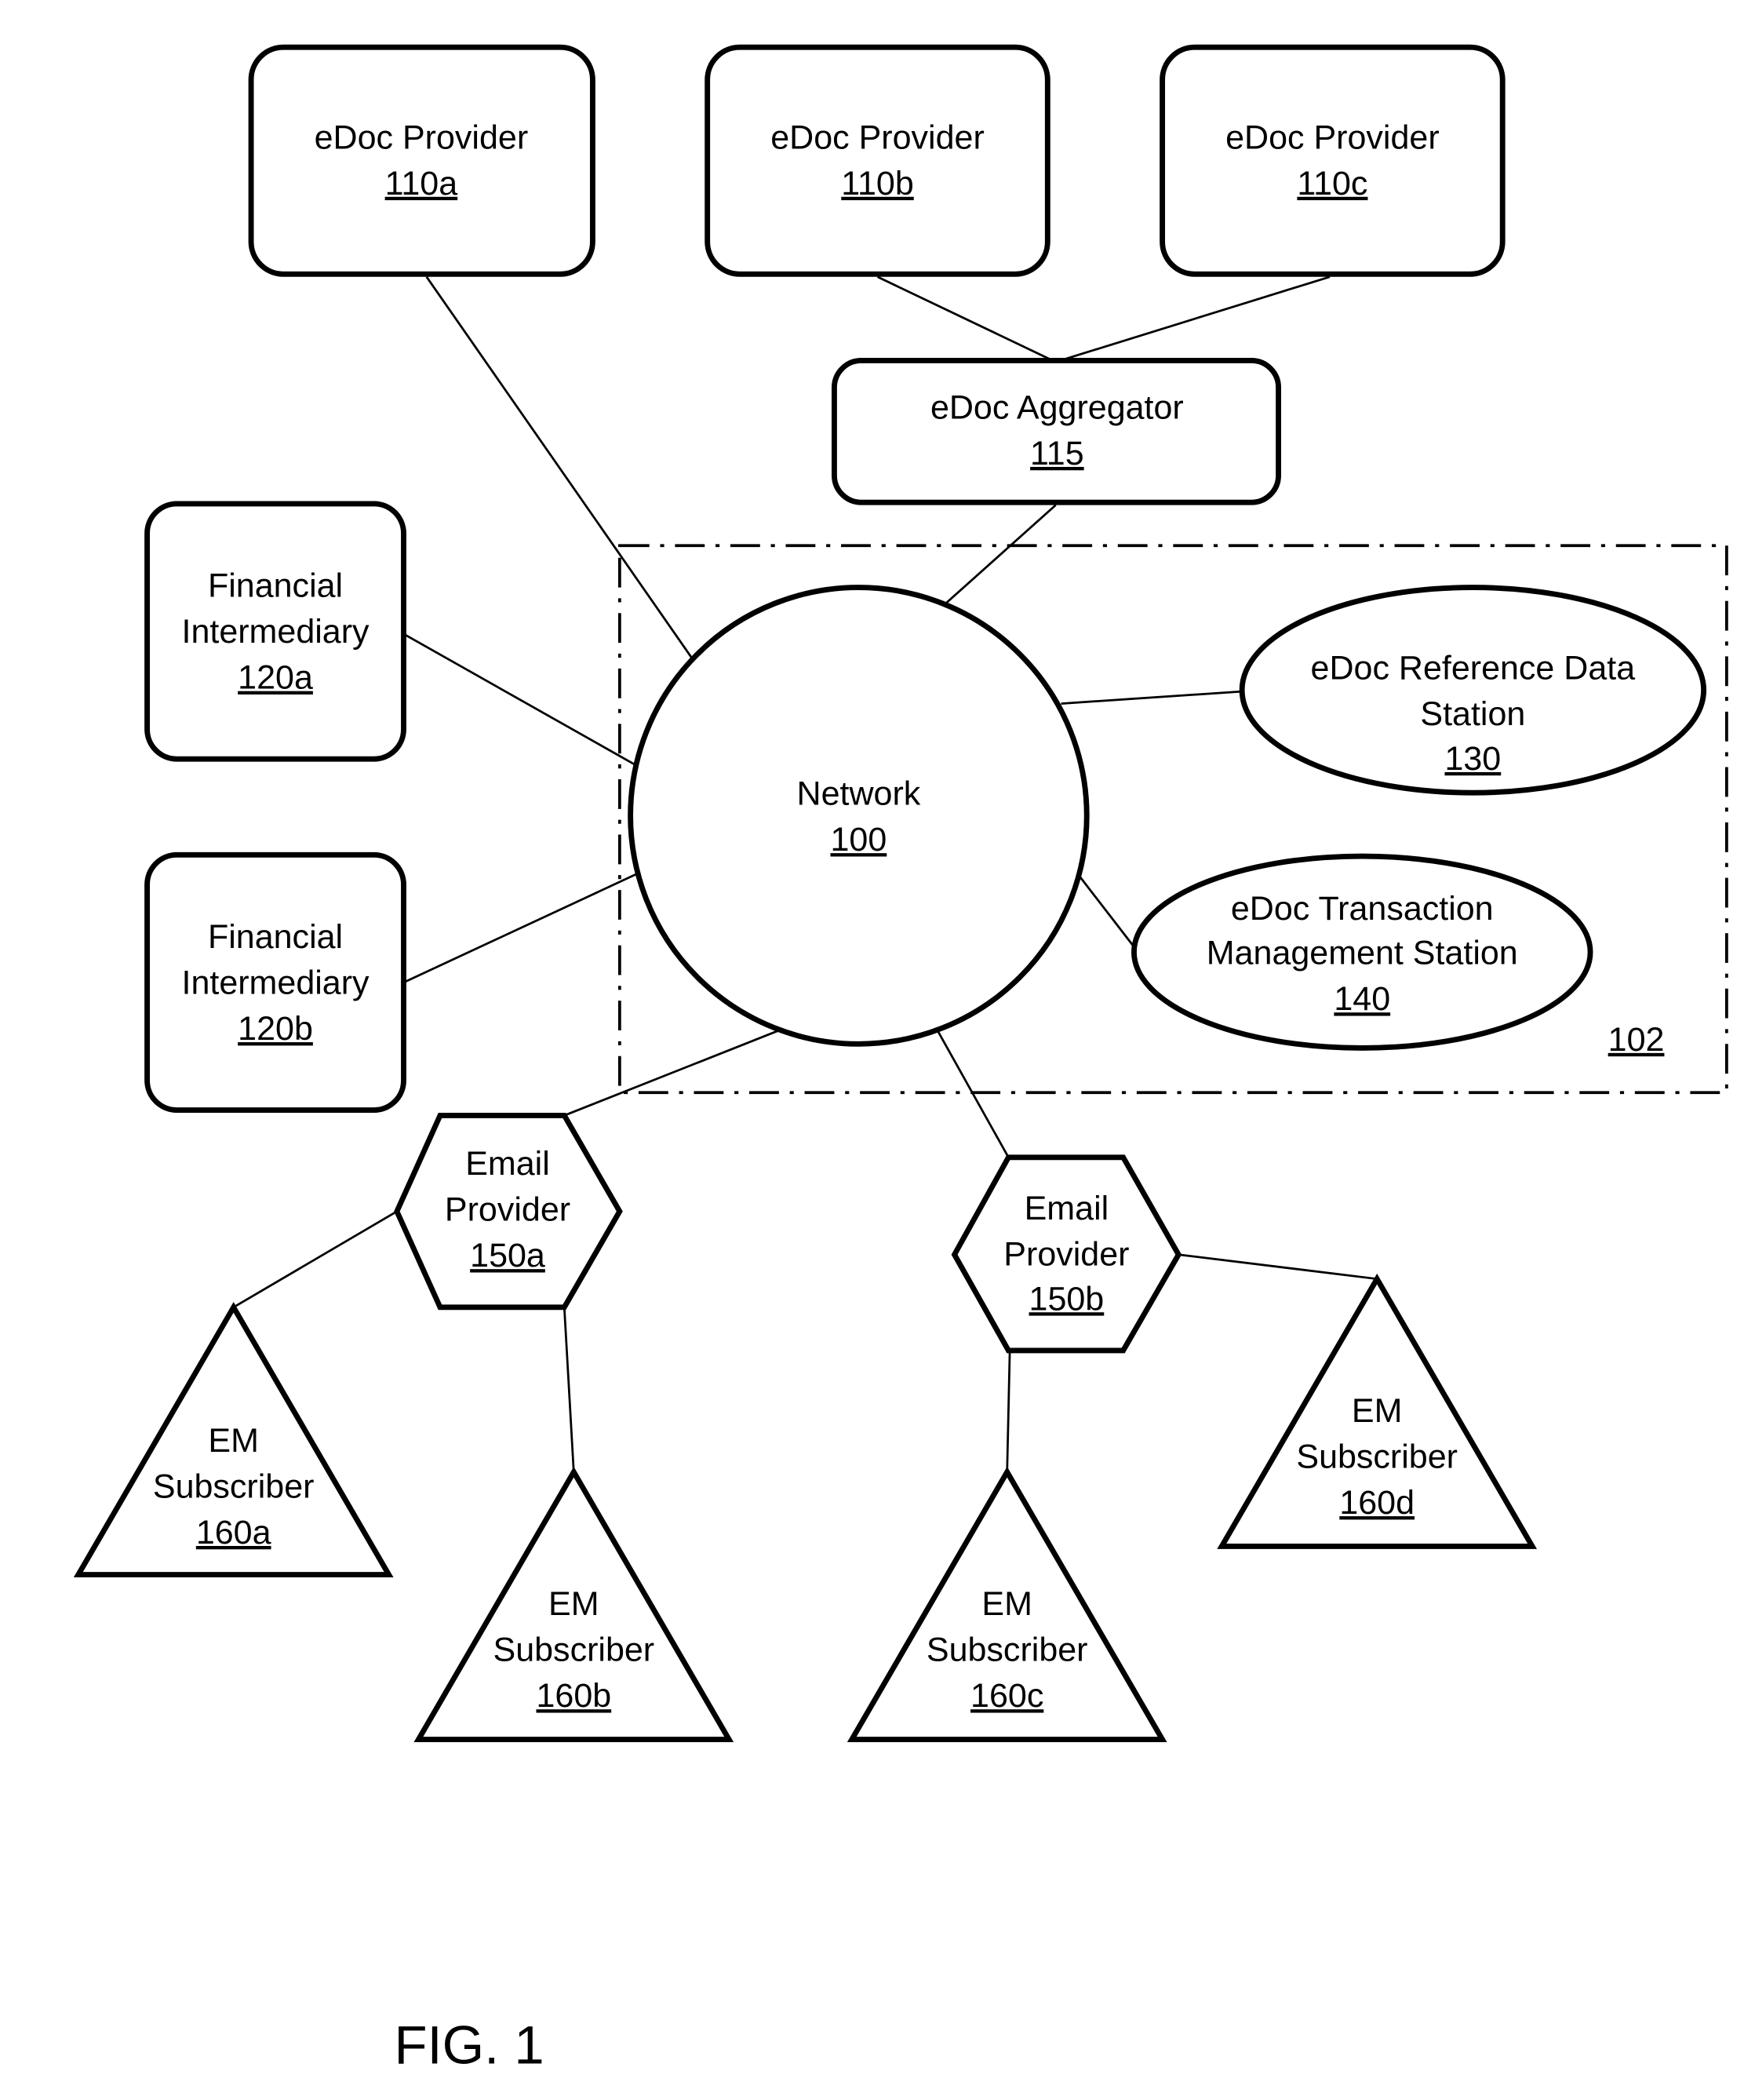 The width and height of the screenshot is (1755, 2100). What do you see at coordinates (315, 1259) in the screenshot?
I see `link-email-a-sub-a` at bounding box center [315, 1259].